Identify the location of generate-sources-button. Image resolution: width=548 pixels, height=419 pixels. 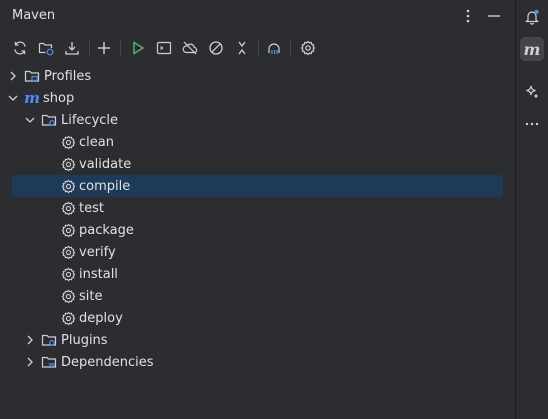
(46, 48).